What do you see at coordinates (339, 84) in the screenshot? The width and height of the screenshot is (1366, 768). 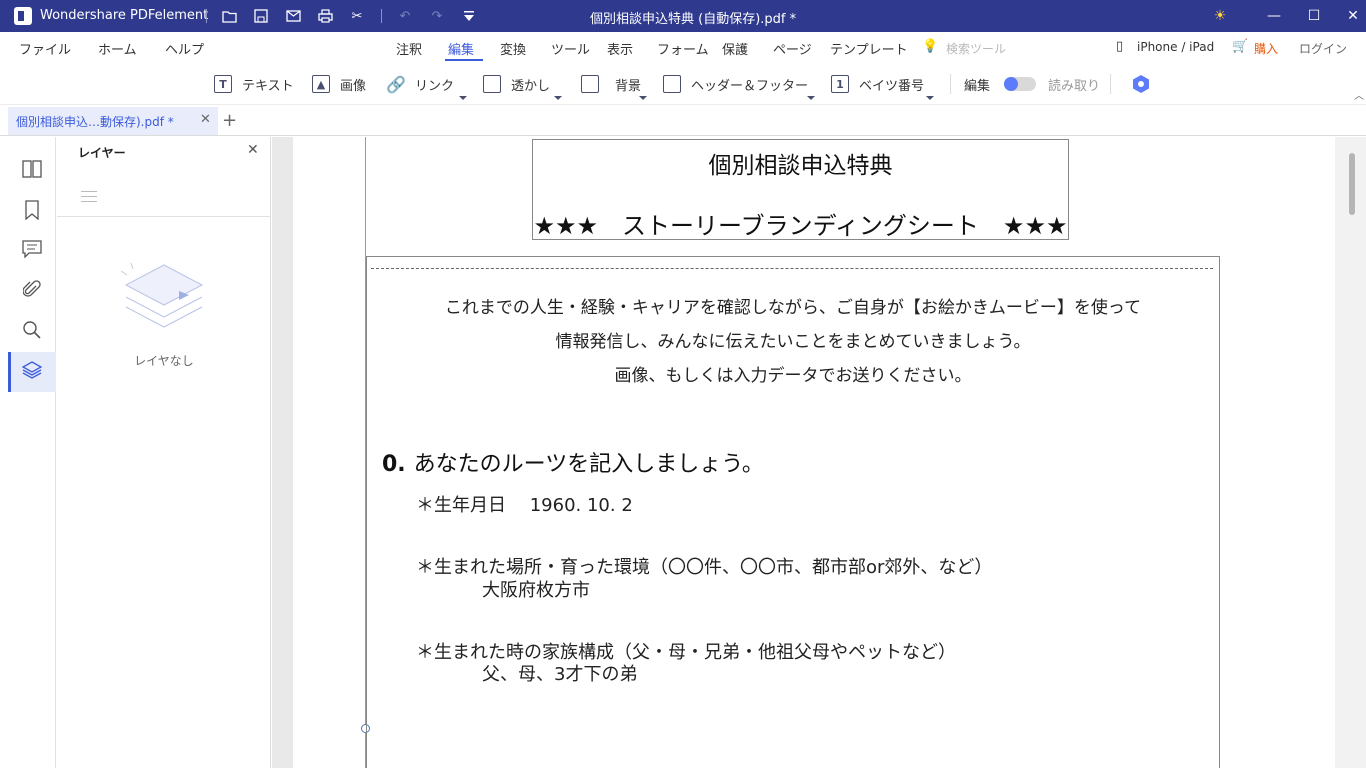 I see `image-tool-button: ▲ 画像` at bounding box center [339, 84].